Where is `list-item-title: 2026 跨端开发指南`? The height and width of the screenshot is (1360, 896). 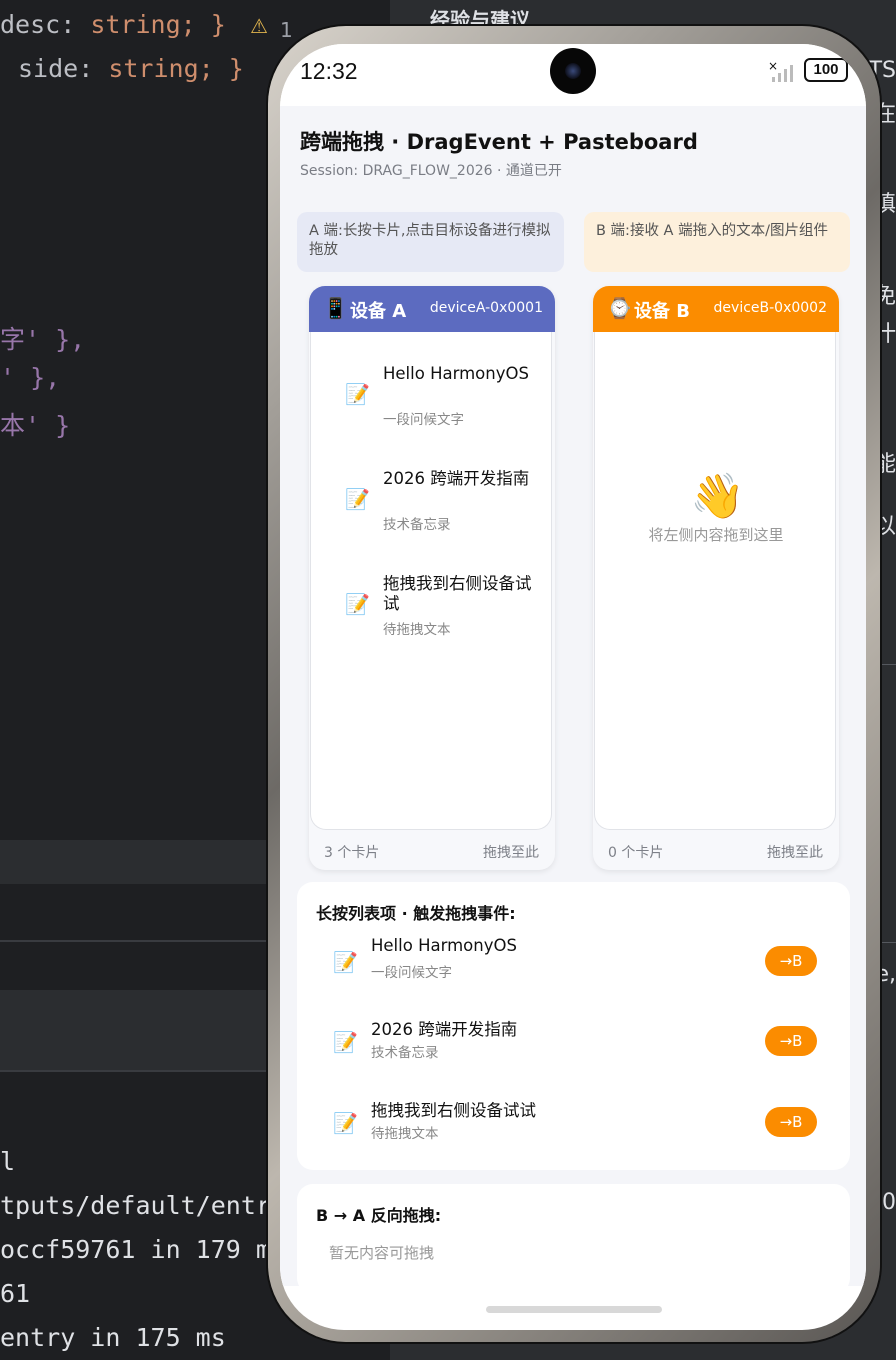
list-item-title: 2026 跨端开发指南 is located at coordinates (444, 1029).